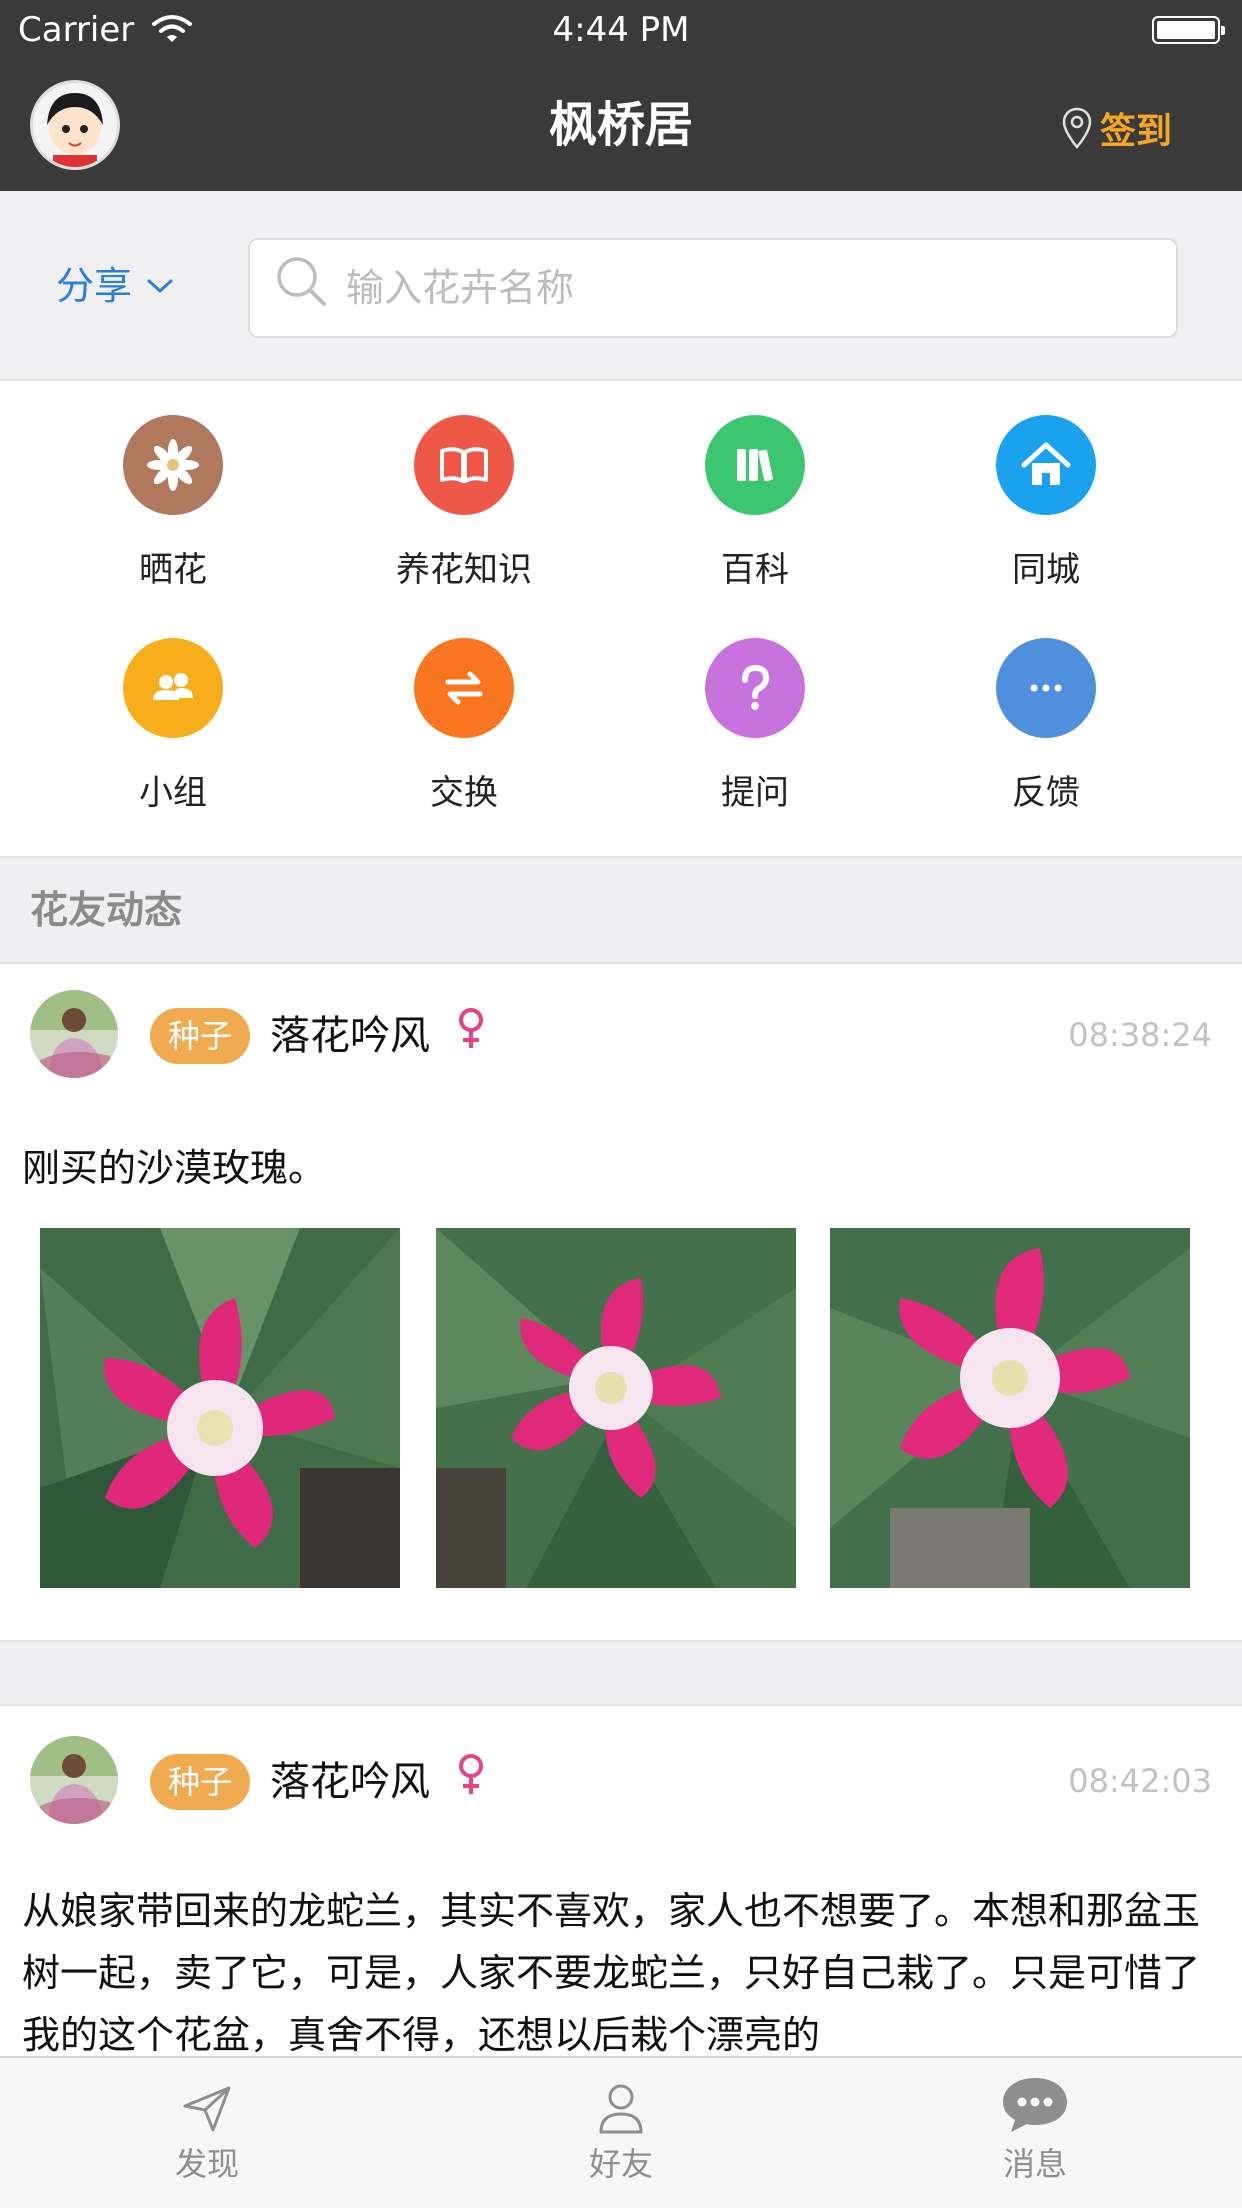  Describe the element at coordinates (755, 793) in the screenshot. I see `category-label: 提问` at that location.